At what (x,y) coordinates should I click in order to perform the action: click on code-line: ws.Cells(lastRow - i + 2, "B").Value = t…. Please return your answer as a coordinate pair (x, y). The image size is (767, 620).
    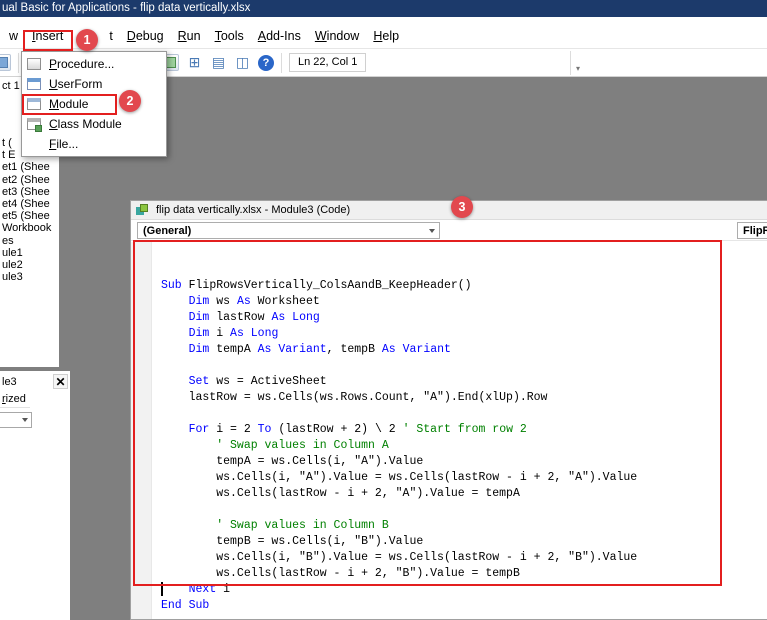
    Looking at the image, I should click on (340, 573).